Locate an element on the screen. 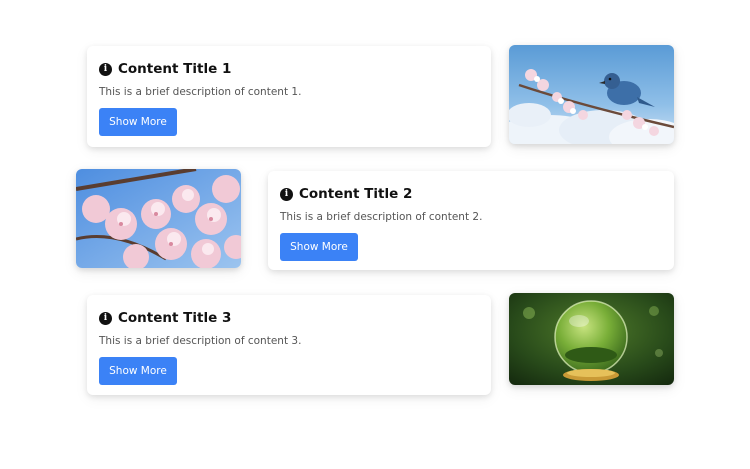 The image size is (750, 469). card-title: Content Title 1 is located at coordinates (175, 69).